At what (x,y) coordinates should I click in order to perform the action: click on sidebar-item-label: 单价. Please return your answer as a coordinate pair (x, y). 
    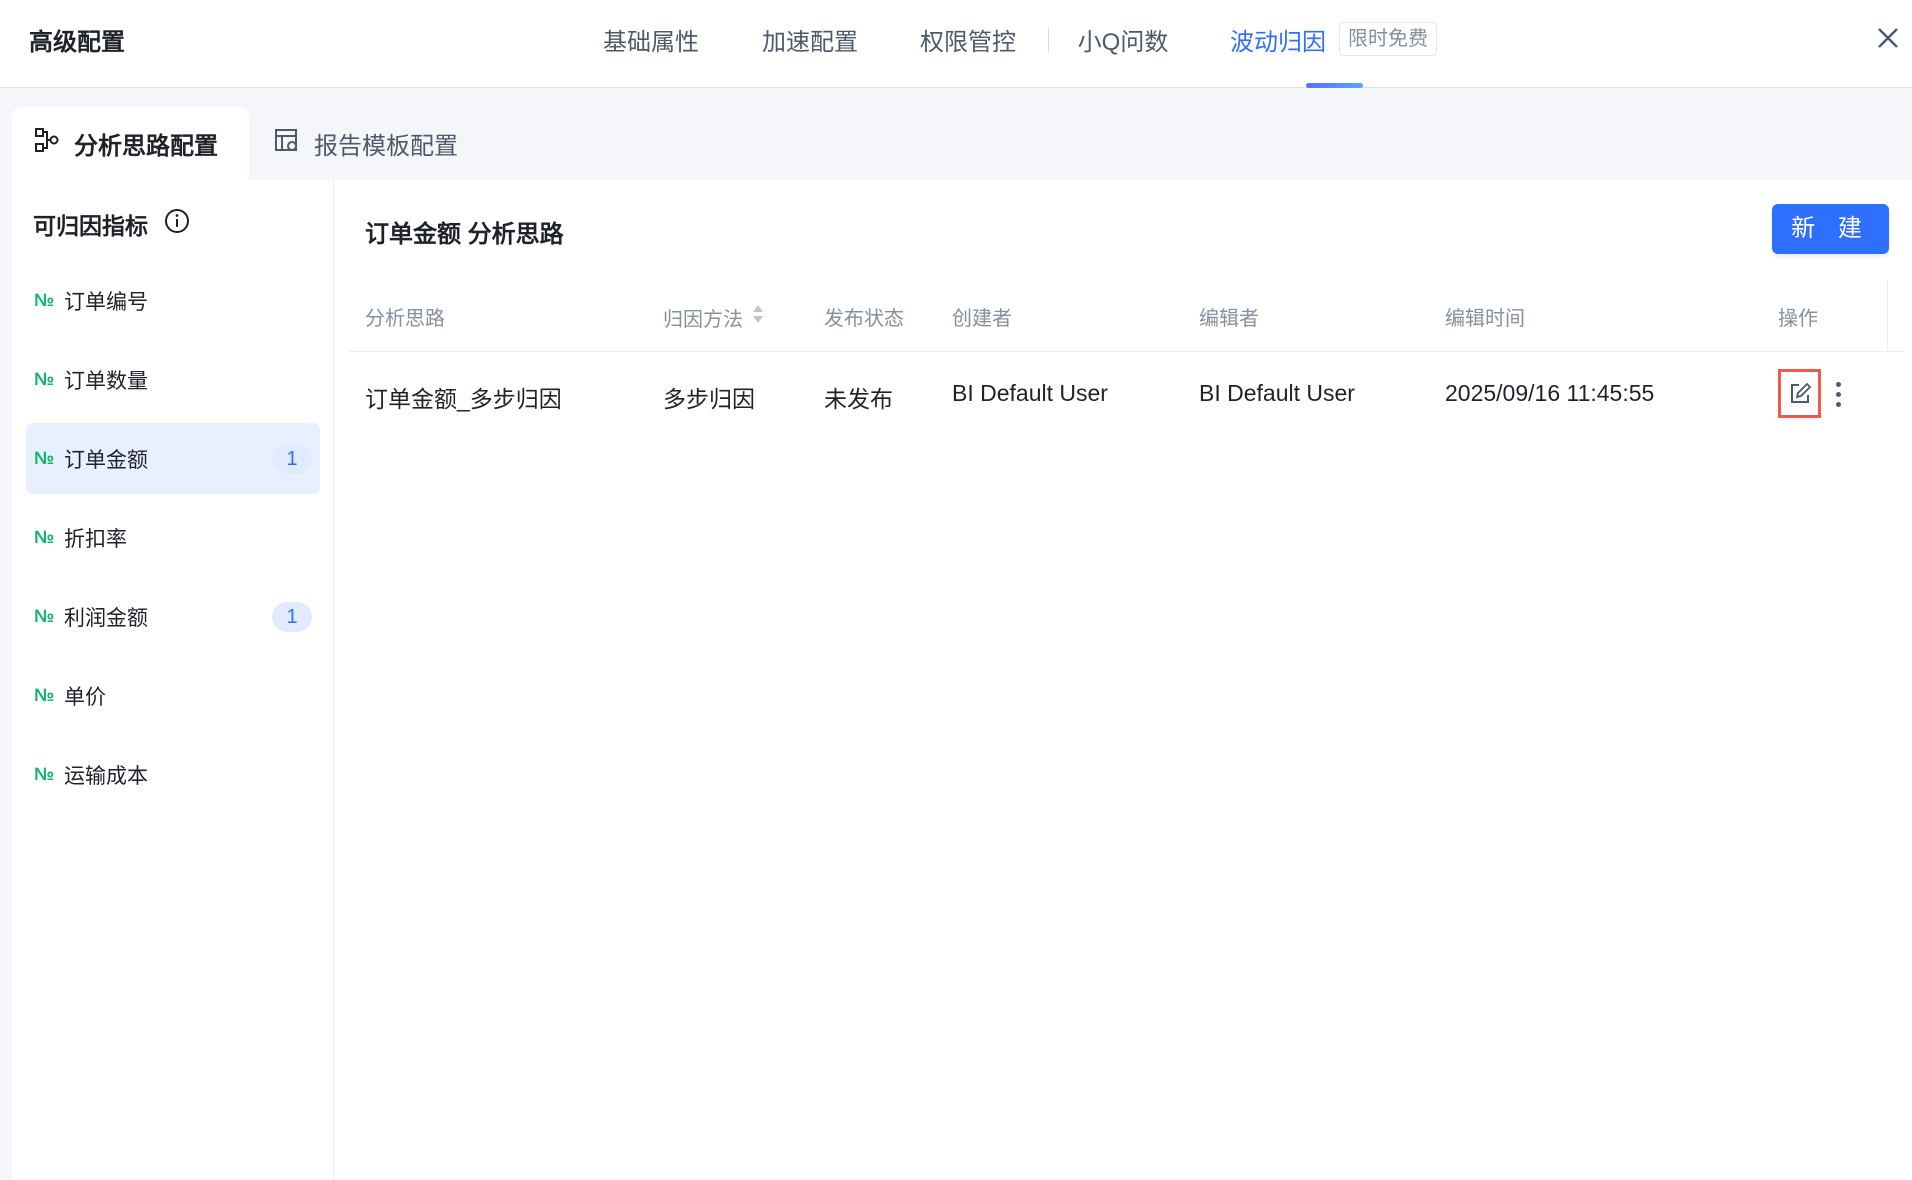
    Looking at the image, I should click on (85, 697).